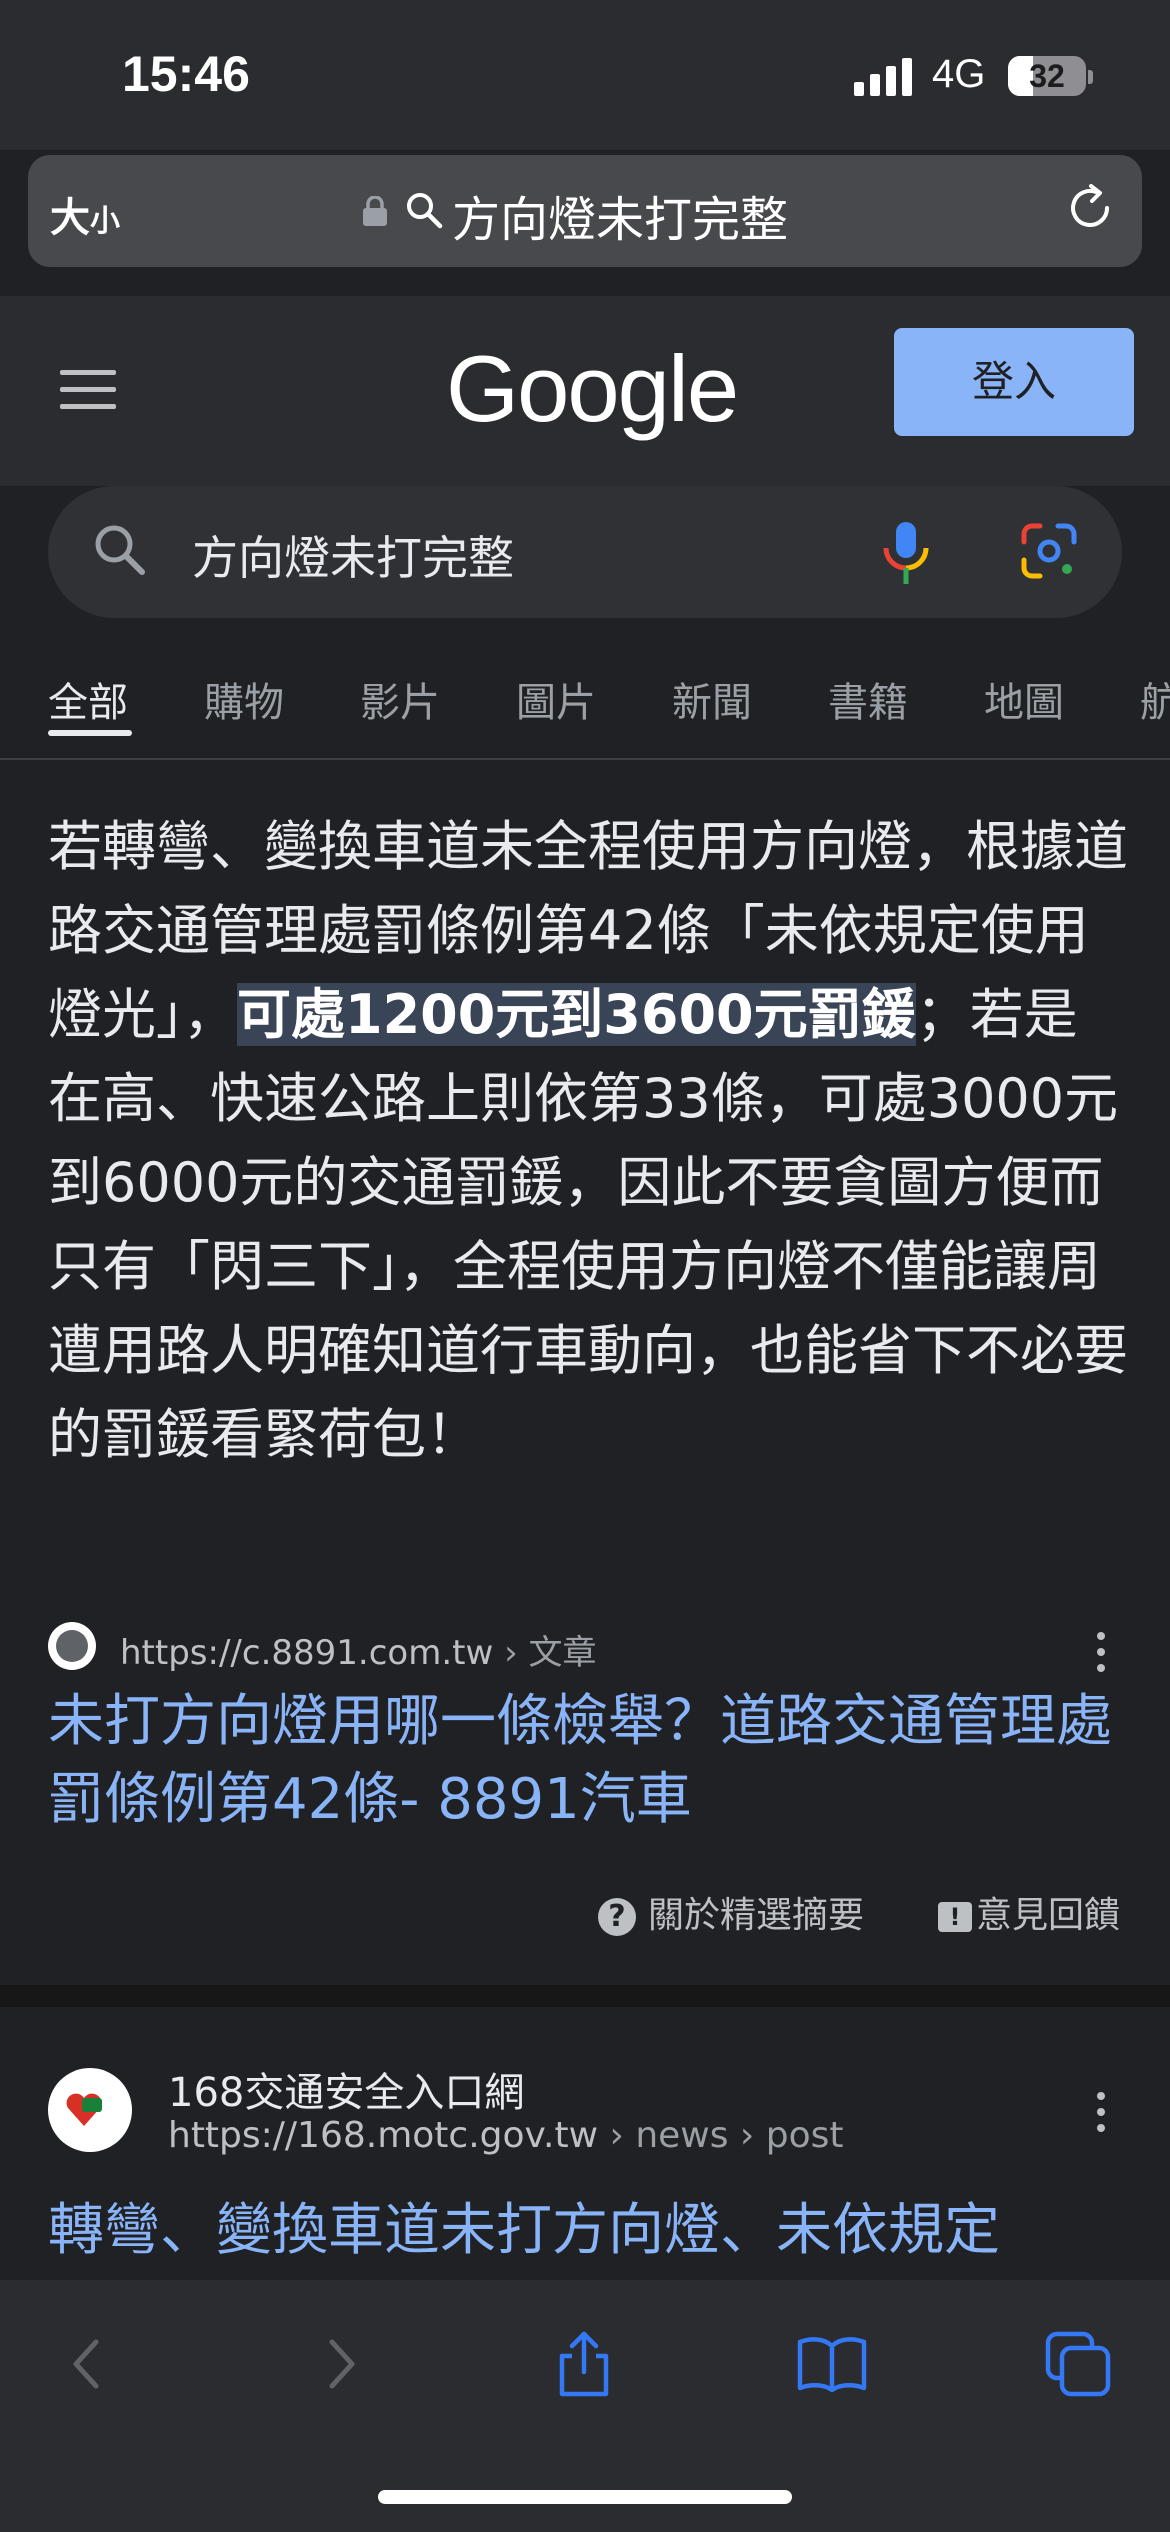 Image resolution: width=1170 pixels, height=2532 pixels. Describe the element at coordinates (1024, 699) in the screenshot. I see `tab-maps: 地圖` at that location.